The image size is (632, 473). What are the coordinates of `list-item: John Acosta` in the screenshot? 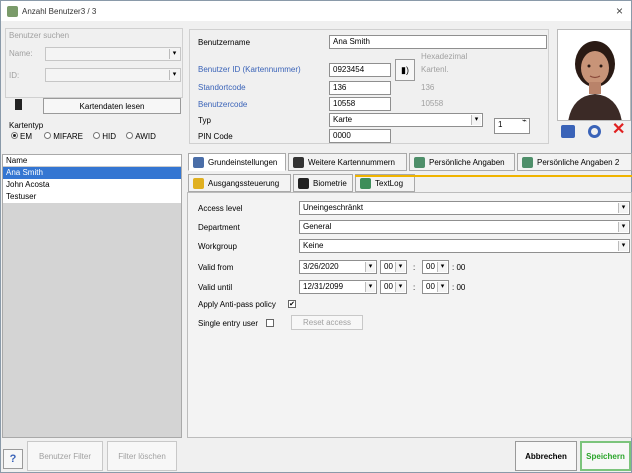 It's located at (92, 185).